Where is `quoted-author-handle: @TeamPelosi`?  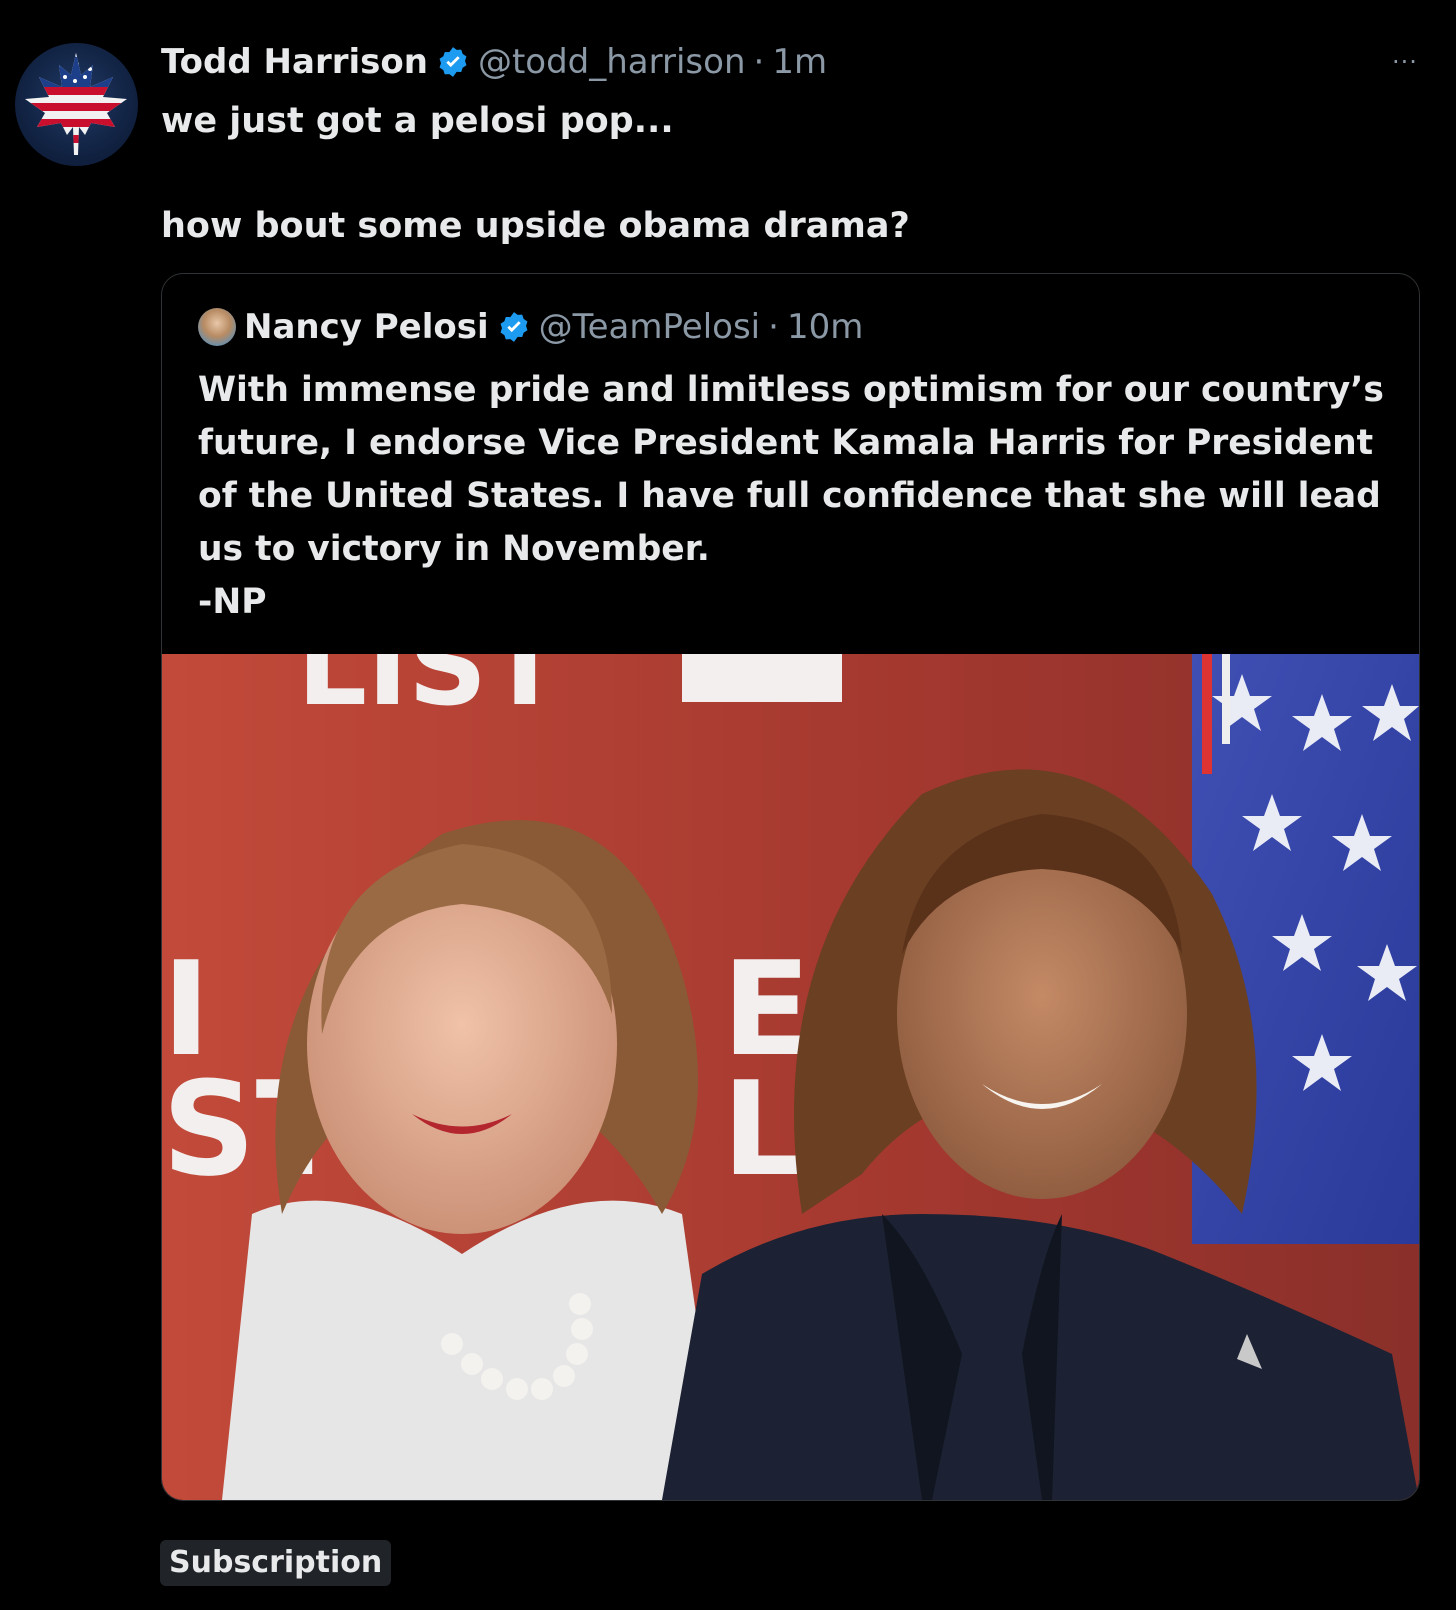
quoted-author-handle: @TeamPelosi is located at coordinates (649, 327).